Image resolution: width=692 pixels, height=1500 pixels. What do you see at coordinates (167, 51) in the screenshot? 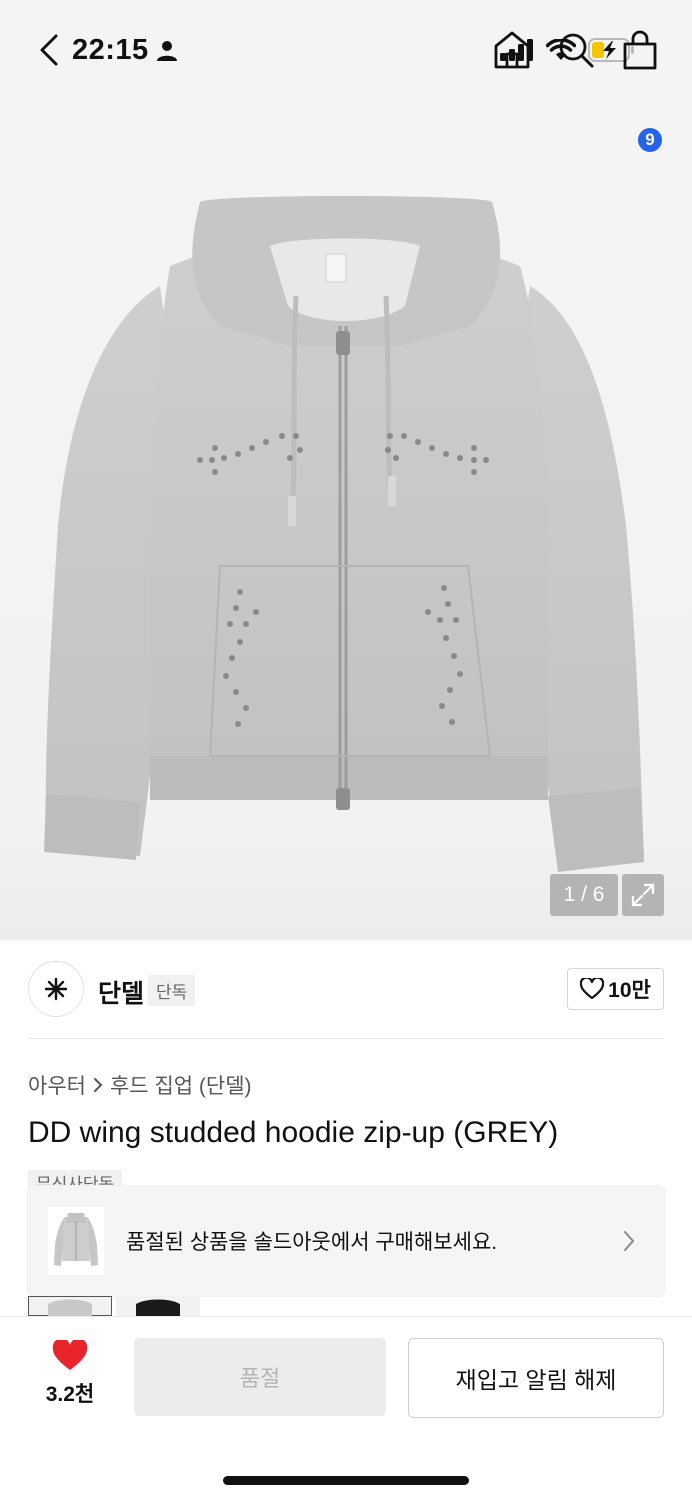
I see `person-icon` at bounding box center [167, 51].